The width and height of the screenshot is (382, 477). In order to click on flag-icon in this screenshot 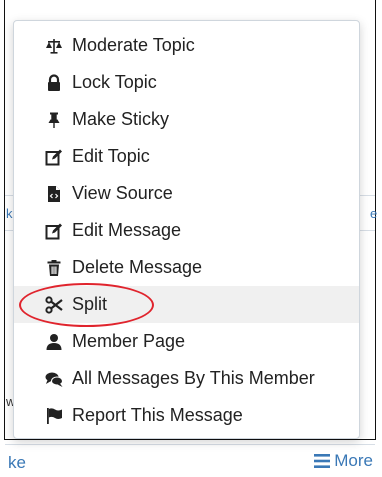, I will do `click(54, 416)`.